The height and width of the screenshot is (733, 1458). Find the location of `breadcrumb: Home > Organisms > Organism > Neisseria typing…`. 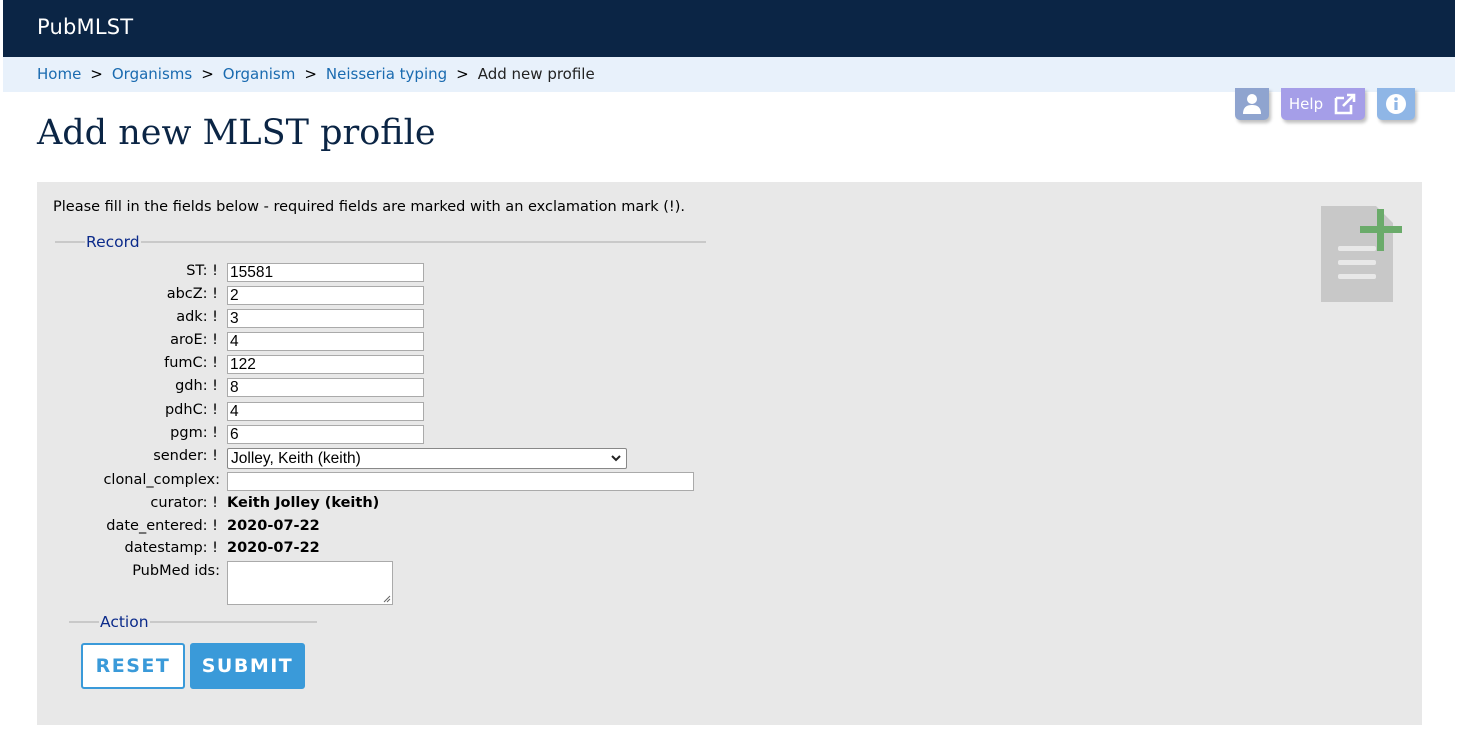

breadcrumb: Home > Organisms > Organism > Neisseria typing… is located at coordinates (729, 74).